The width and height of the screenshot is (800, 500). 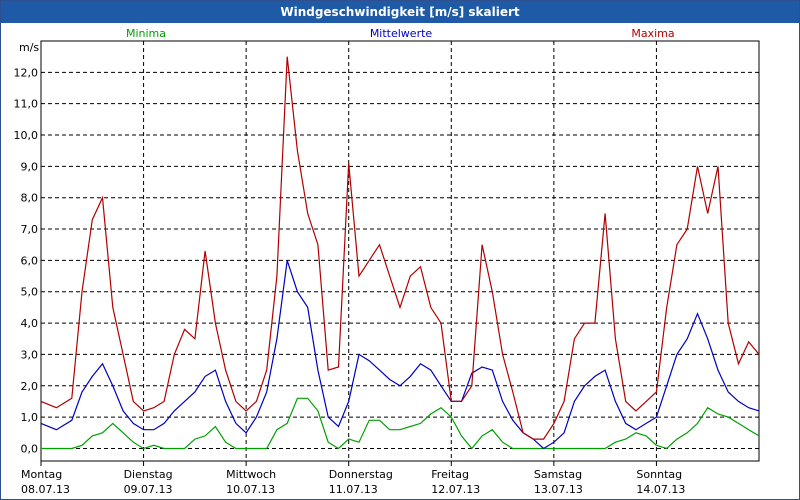 What do you see at coordinates (30, 354) in the screenshot?
I see `y-tick-label: 3,0` at bounding box center [30, 354].